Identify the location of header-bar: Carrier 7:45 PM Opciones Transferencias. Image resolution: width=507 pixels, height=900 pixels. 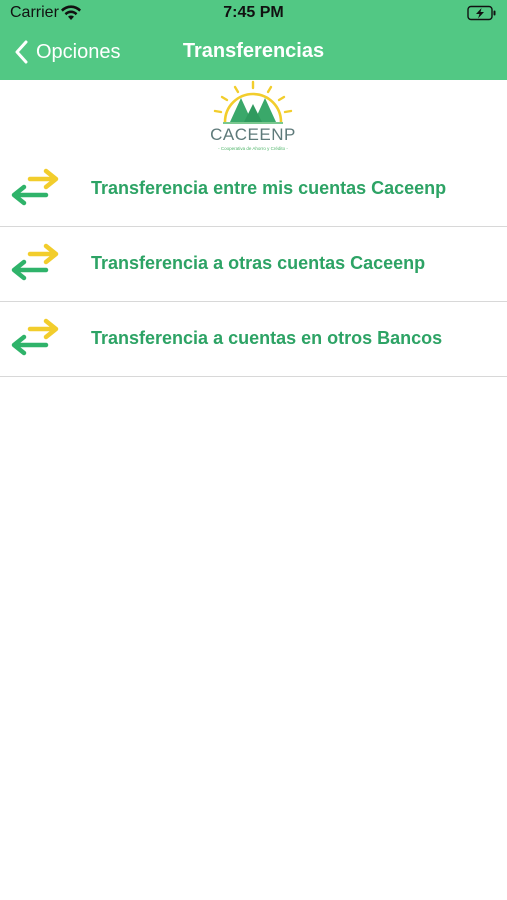
(253, 40).